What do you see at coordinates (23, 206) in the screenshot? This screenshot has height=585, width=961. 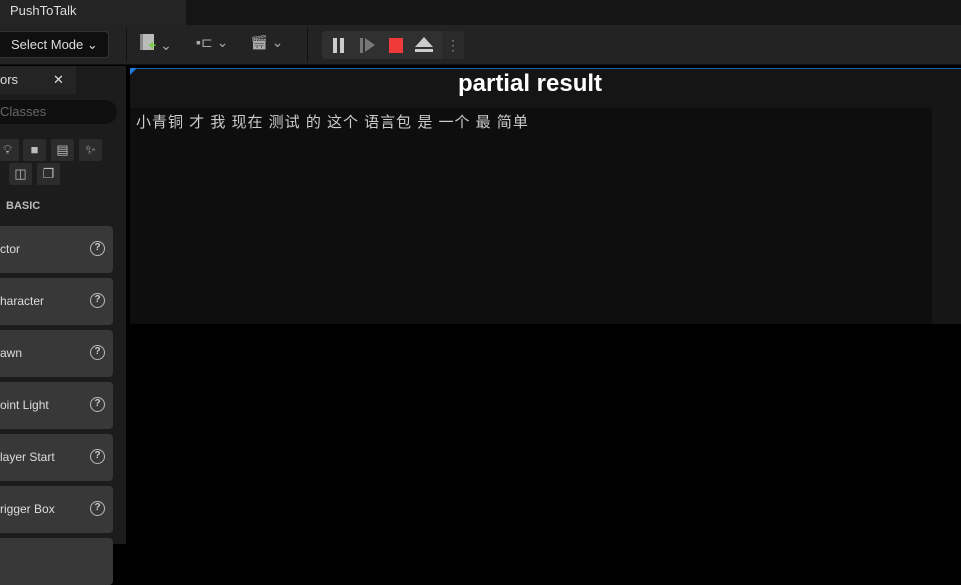 I see `section-basic: BASIC` at bounding box center [23, 206].